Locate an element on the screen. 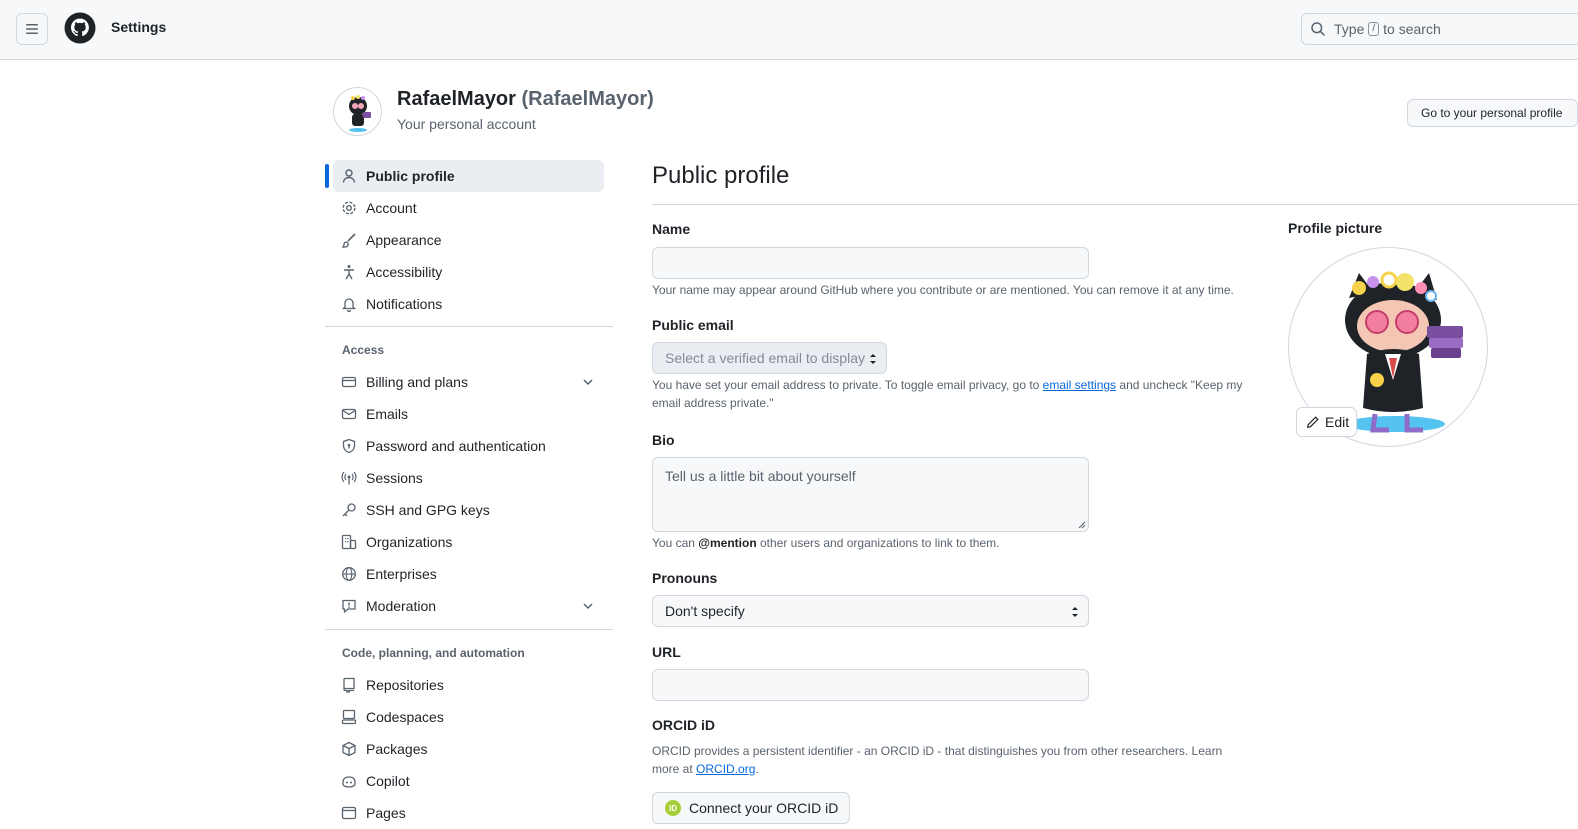  sidebar-item-label: Notifications is located at coordinates (404, 304).